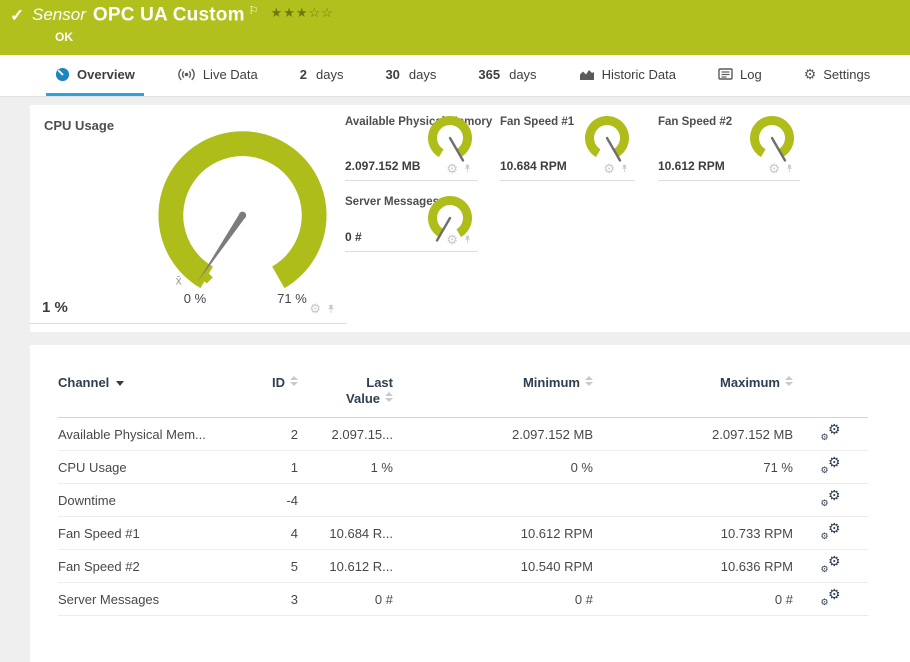 The width and height of the screenshot is (910, 662). Describe the element at coordinates (278, 382) in the screenshot. I see `column-label: ID` at that location.